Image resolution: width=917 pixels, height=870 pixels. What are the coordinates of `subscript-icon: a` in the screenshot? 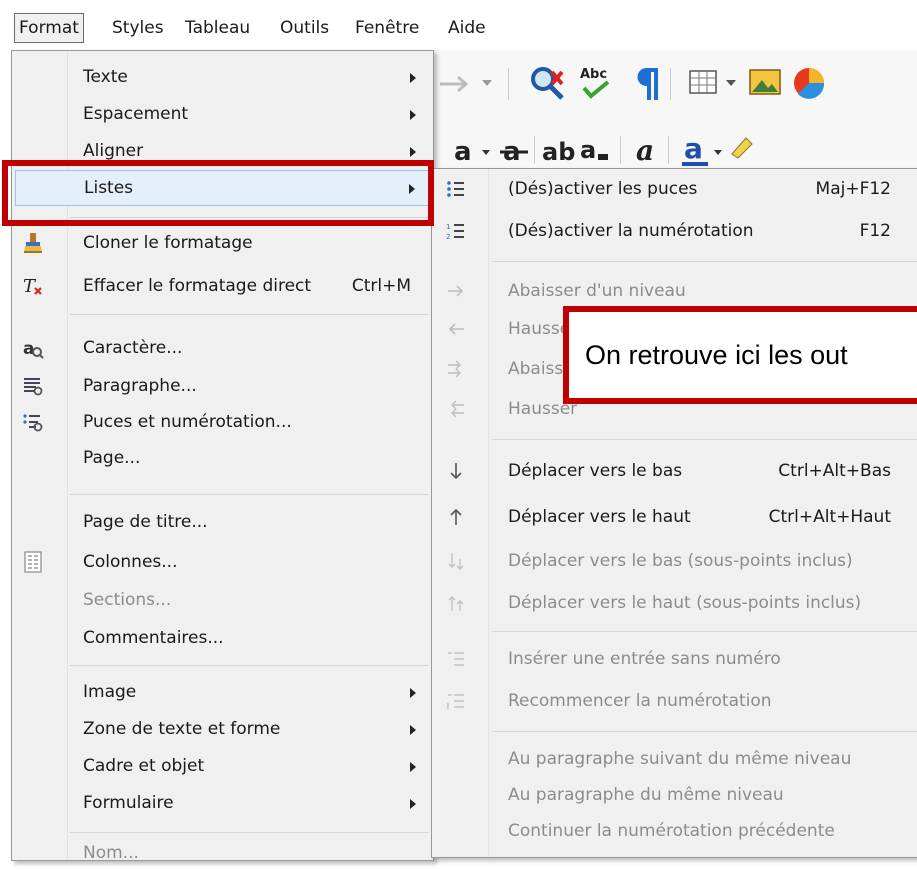 It's located at (598, 150).